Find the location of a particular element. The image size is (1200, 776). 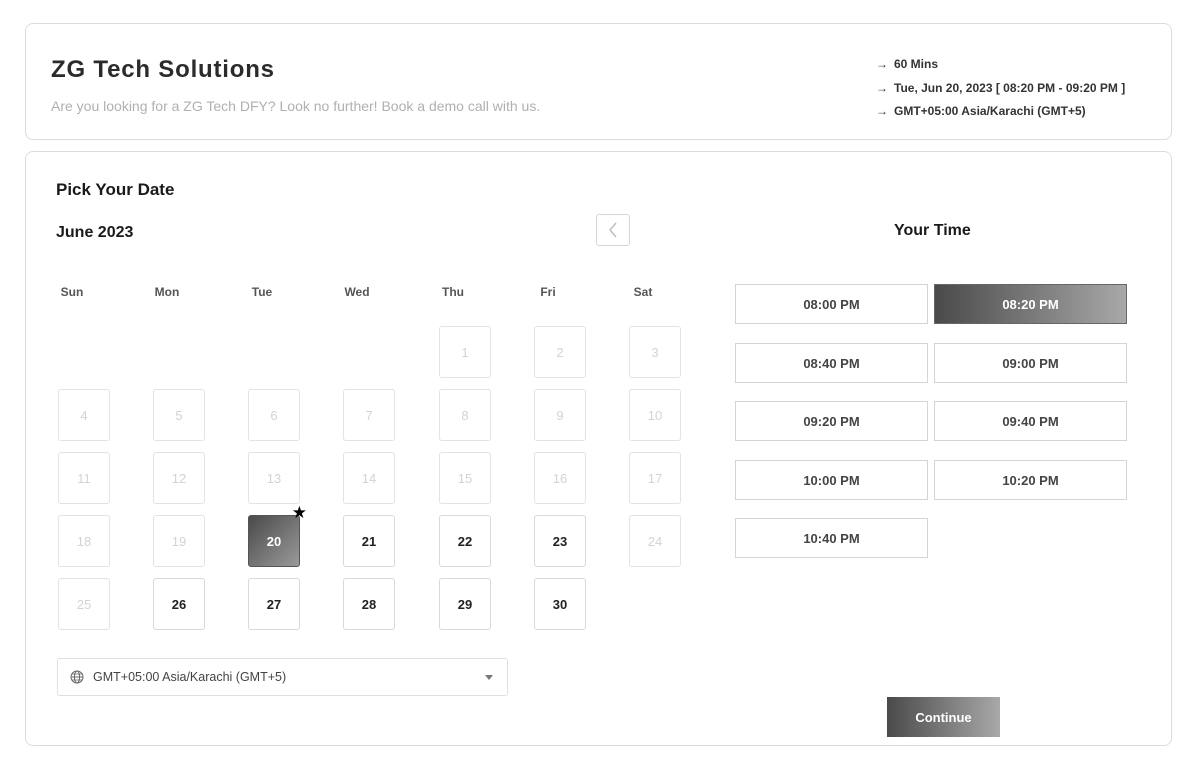

chevron-down-icon is located at coordinates (489, 677).